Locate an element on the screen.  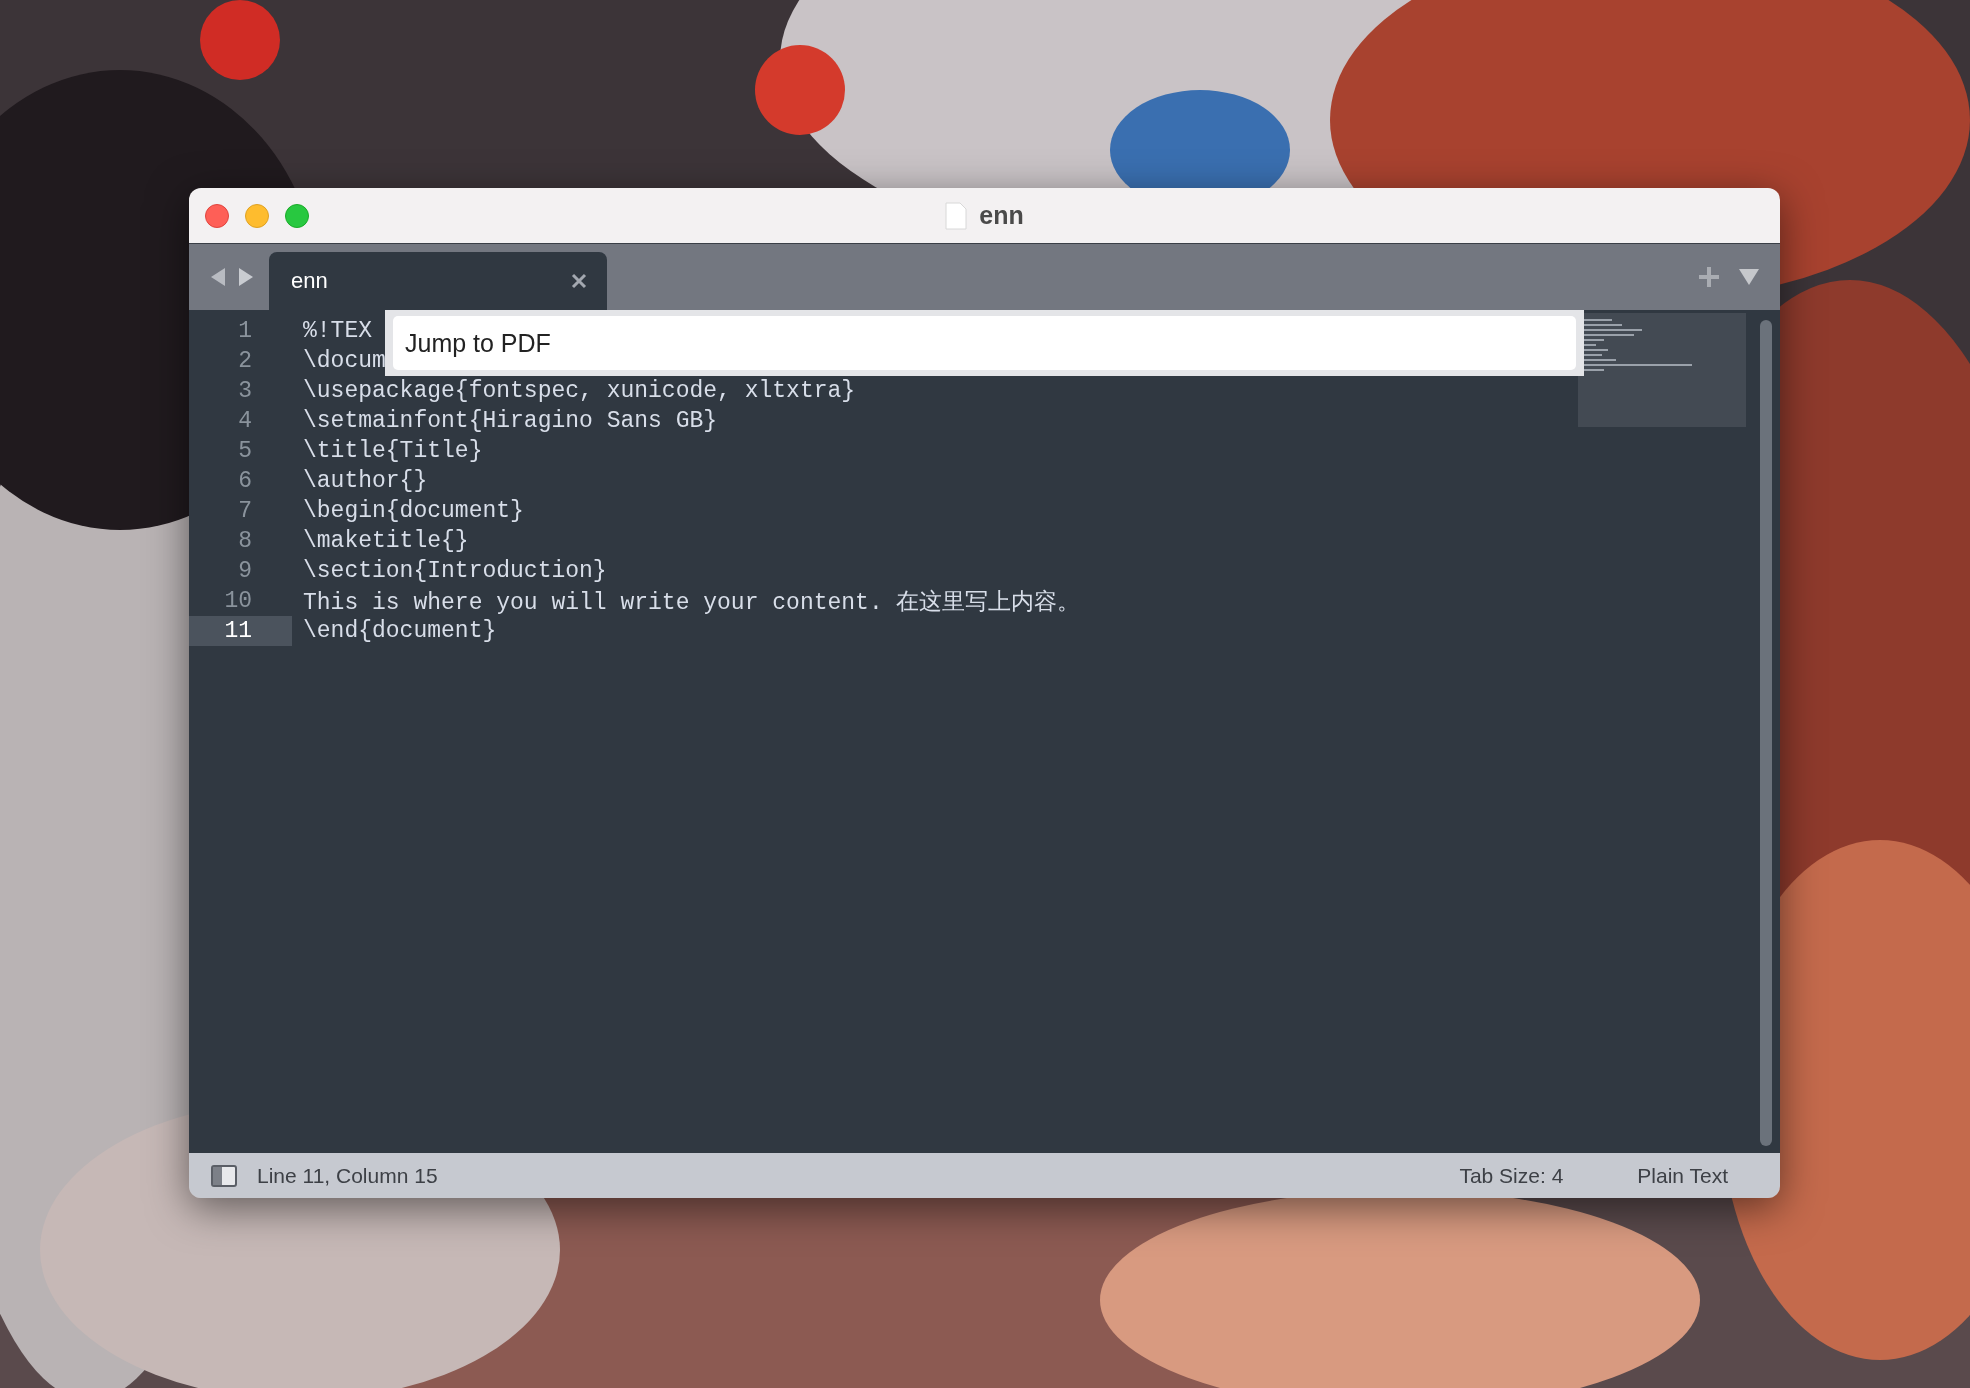
close-button is located at coordinates (217, 215).